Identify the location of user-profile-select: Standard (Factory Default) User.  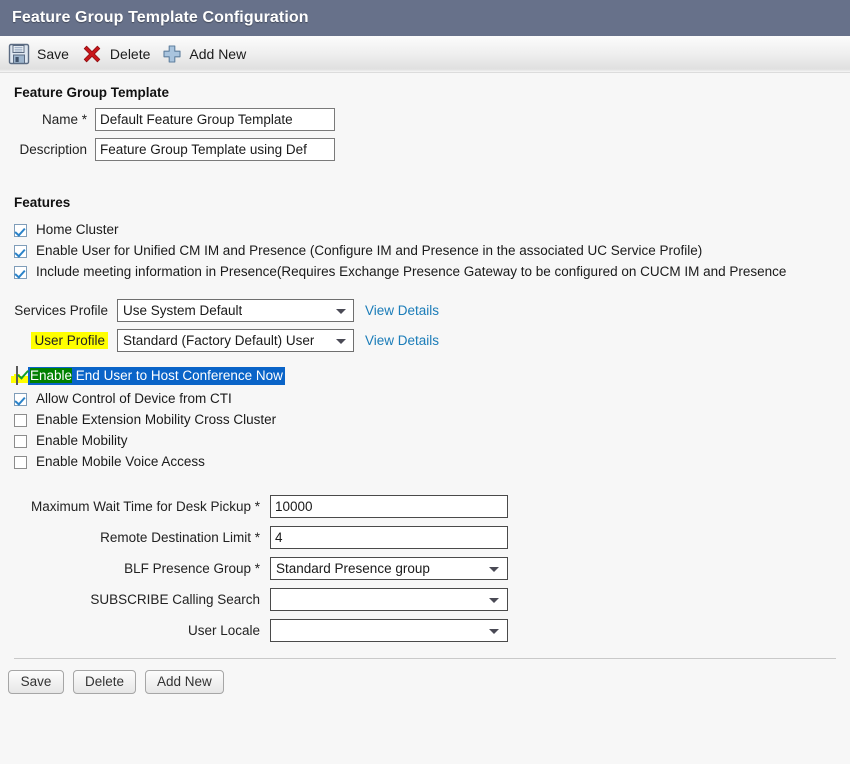
(235, 340).